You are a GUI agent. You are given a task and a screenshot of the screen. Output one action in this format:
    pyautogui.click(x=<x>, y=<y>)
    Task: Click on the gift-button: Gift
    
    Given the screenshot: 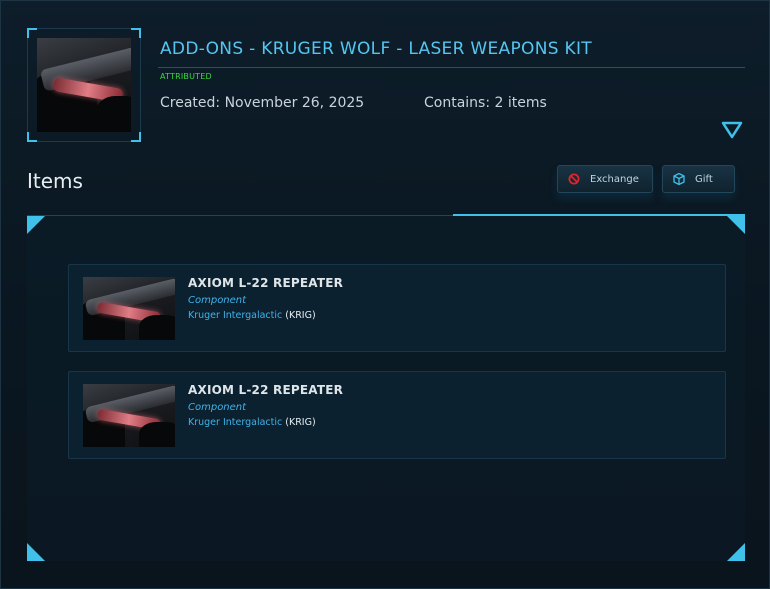 What is the action you would take?
    pyautogui.click(x=698, y=179)
    